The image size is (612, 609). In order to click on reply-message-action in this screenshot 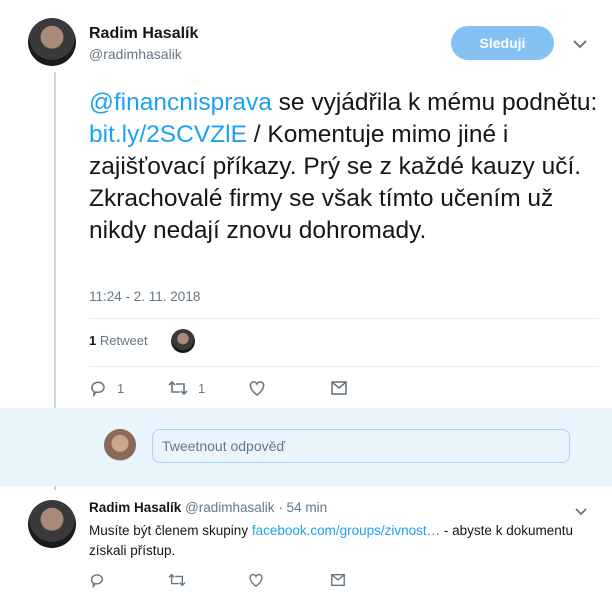, I will do `click(338, 580)`.